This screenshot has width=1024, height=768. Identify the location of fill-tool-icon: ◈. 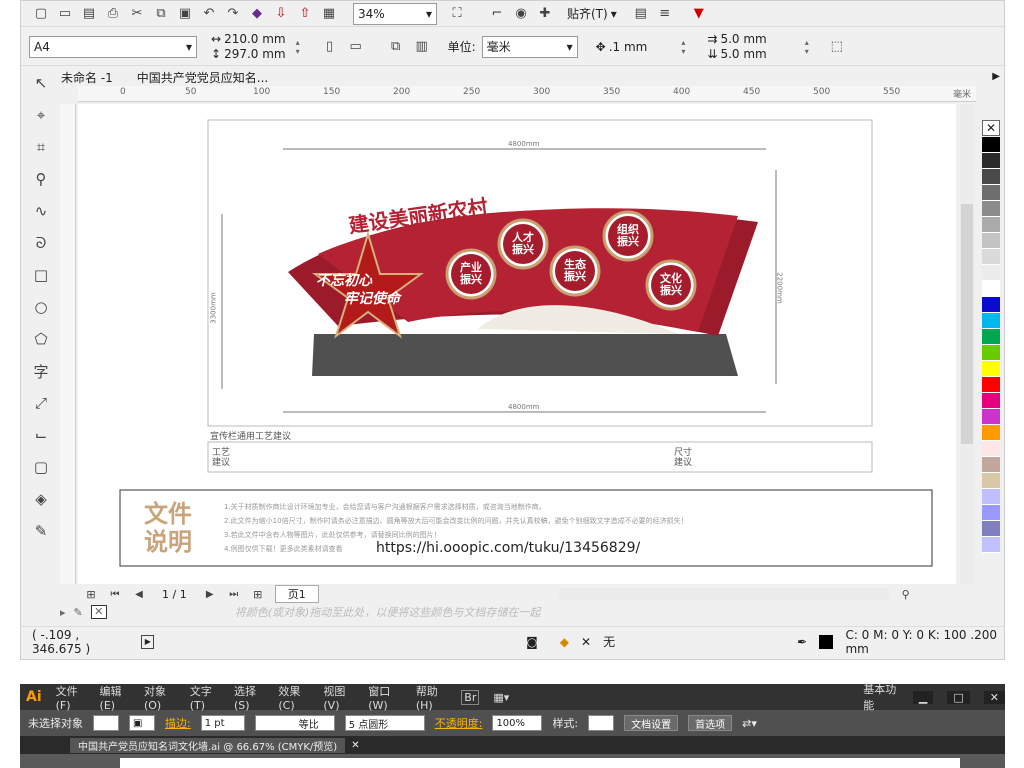
(41, 499).